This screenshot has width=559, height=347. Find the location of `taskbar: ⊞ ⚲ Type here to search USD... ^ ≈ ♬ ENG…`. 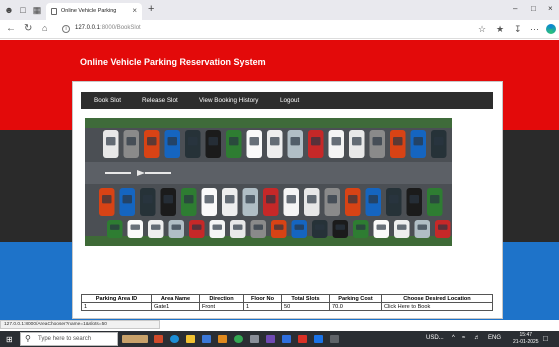

taskbar: ⊞ ⚲ Type here to search USD... ^ ≈ ♬ ENG… is located at coordinates (279, 339).